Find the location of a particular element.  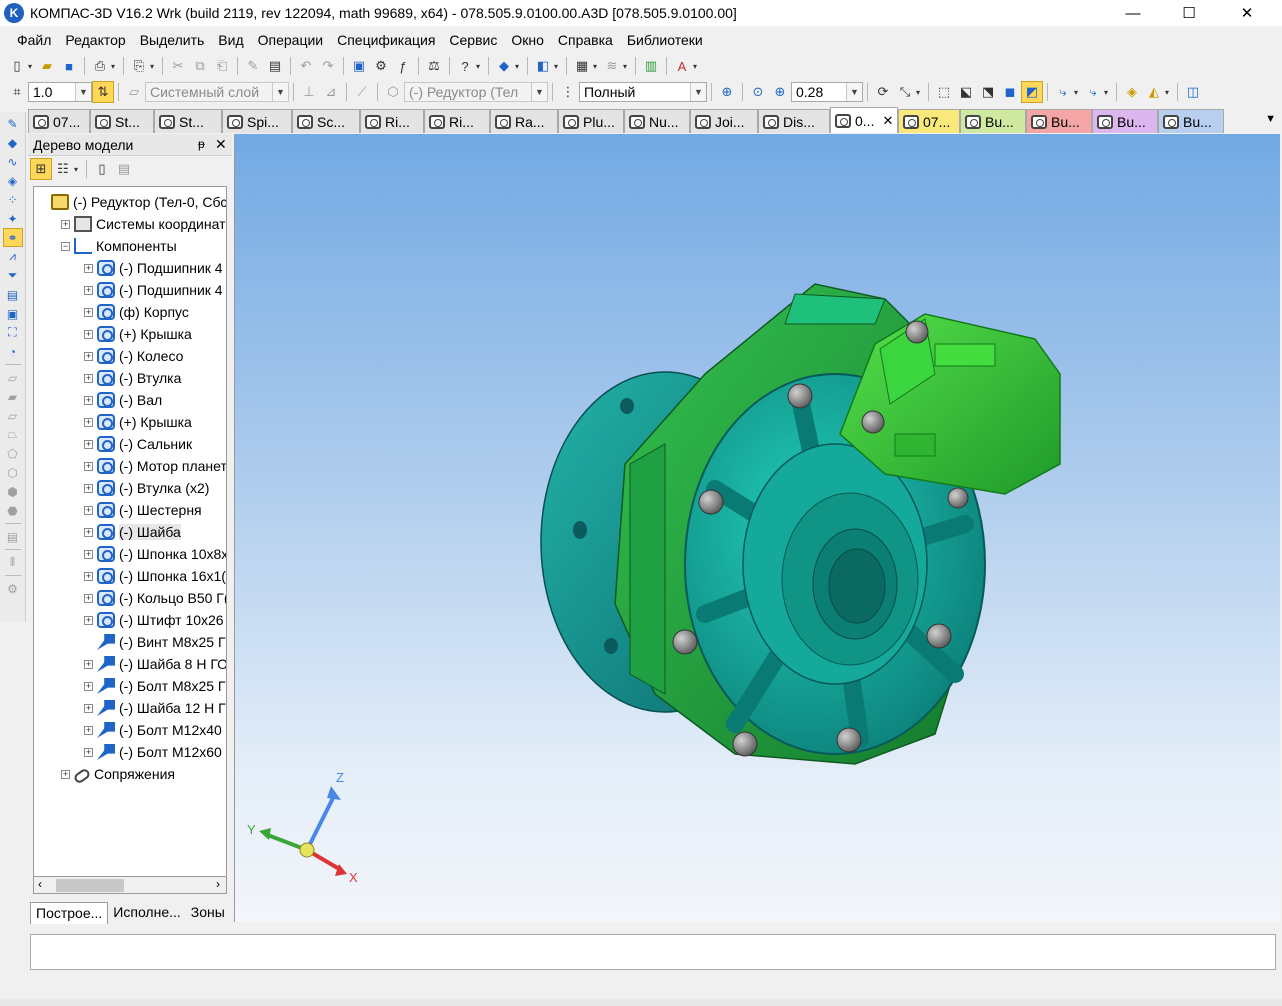

scroll-thumb is located at coordinates (90, 885).